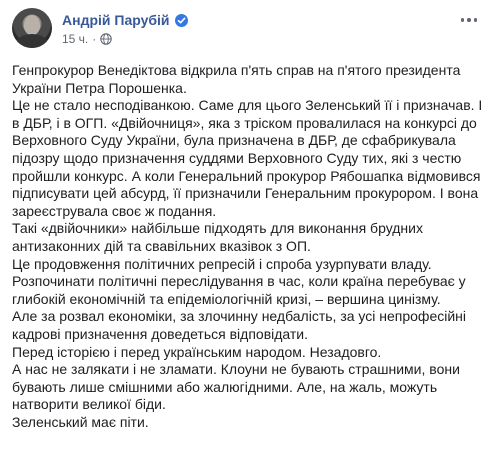 The width and height of the screenshot is (496, 463). What do you see at coordinates (116, 20) in the screenshot?
I see `author-name-link: Андрій Парубій` at bounding box center [116, 20].